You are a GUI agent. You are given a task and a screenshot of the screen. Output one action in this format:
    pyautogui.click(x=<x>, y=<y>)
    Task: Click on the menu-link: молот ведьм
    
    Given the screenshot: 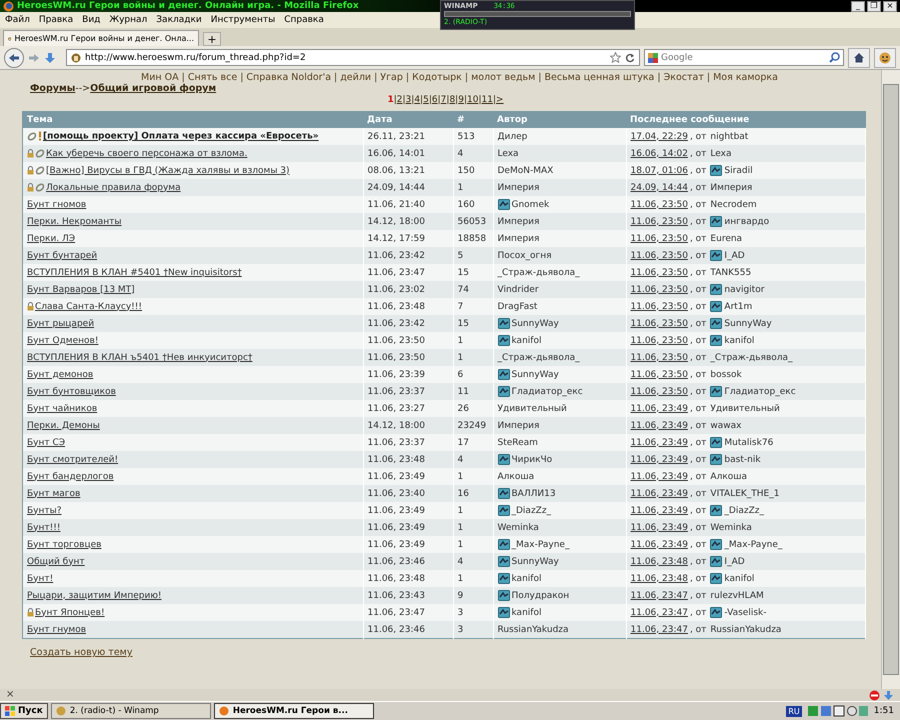 What is the action you would take?
    pyautogui.click(x=503, y=77)
    